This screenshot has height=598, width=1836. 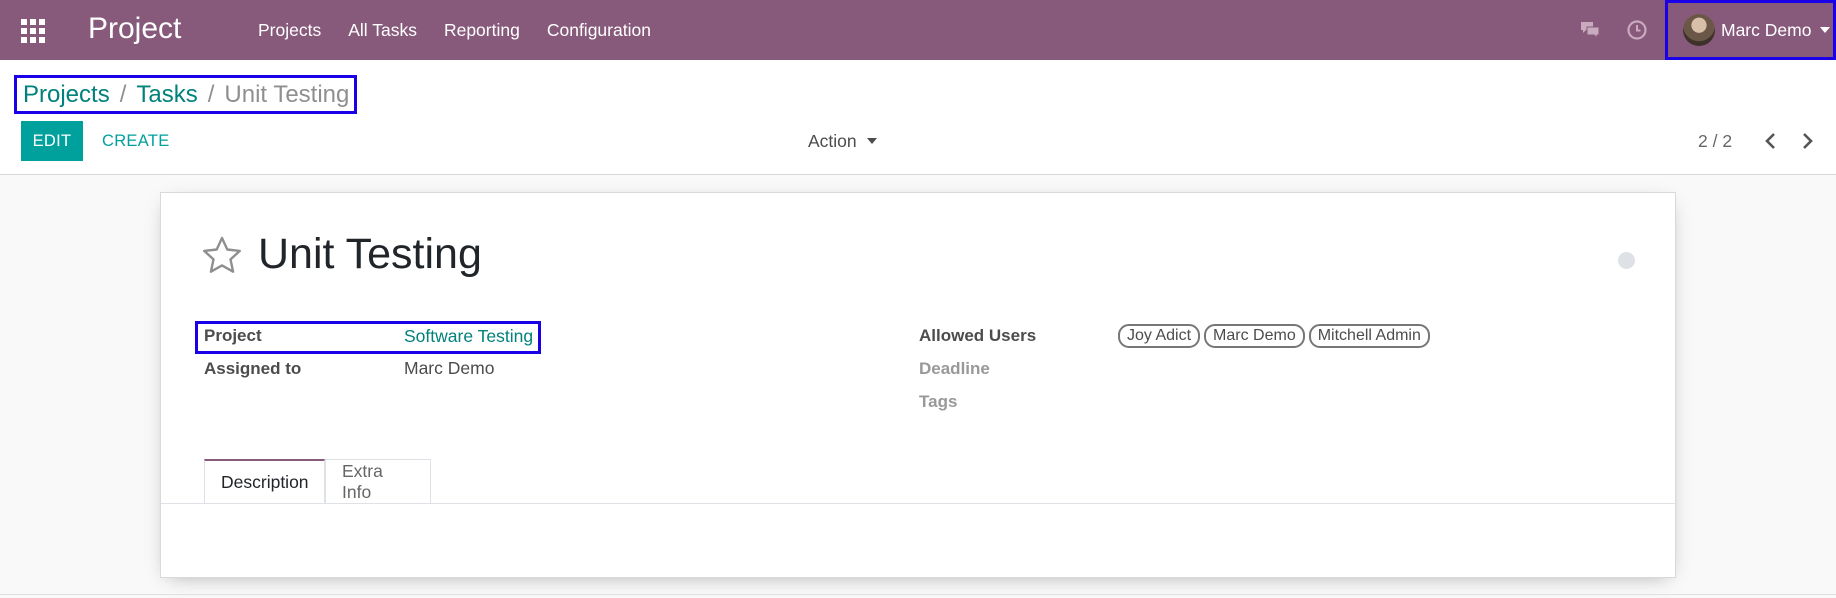 I want to click on avatar, so click(x=1699, y=30).